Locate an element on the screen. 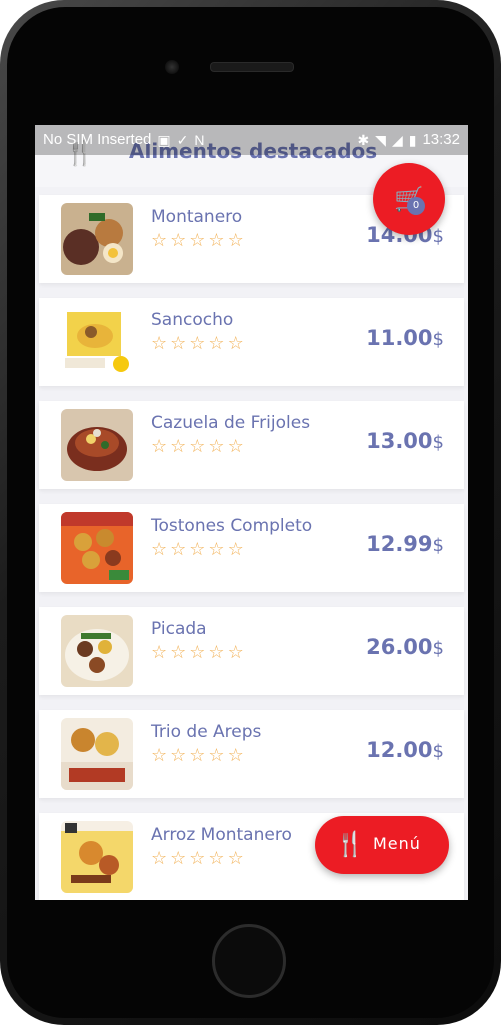 The image size is (501, 1025). item-name: Sancocho is located at coordinates (192, 320).